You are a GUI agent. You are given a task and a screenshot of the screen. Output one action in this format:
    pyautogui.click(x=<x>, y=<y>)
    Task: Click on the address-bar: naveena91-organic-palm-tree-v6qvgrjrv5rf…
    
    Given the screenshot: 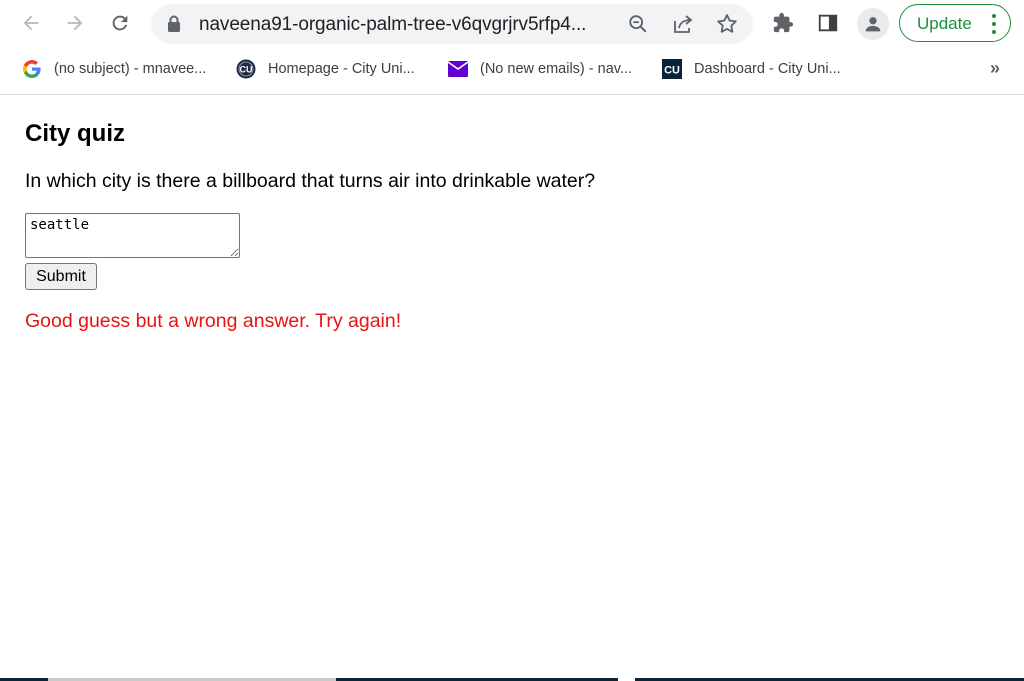 What is the action you would take?
    pyautogui.click(x=452, y=24)
    